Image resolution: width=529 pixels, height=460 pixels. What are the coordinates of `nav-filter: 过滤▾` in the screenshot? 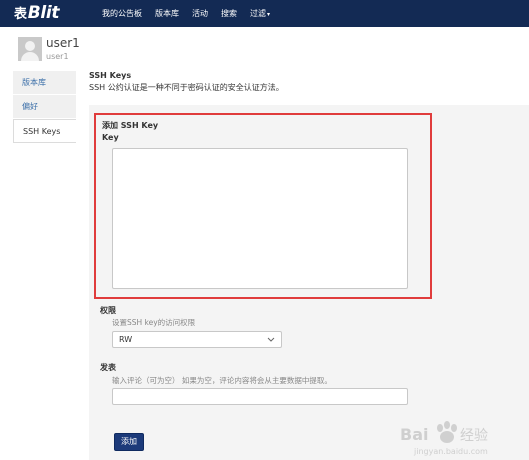 It's located at (260, 13).